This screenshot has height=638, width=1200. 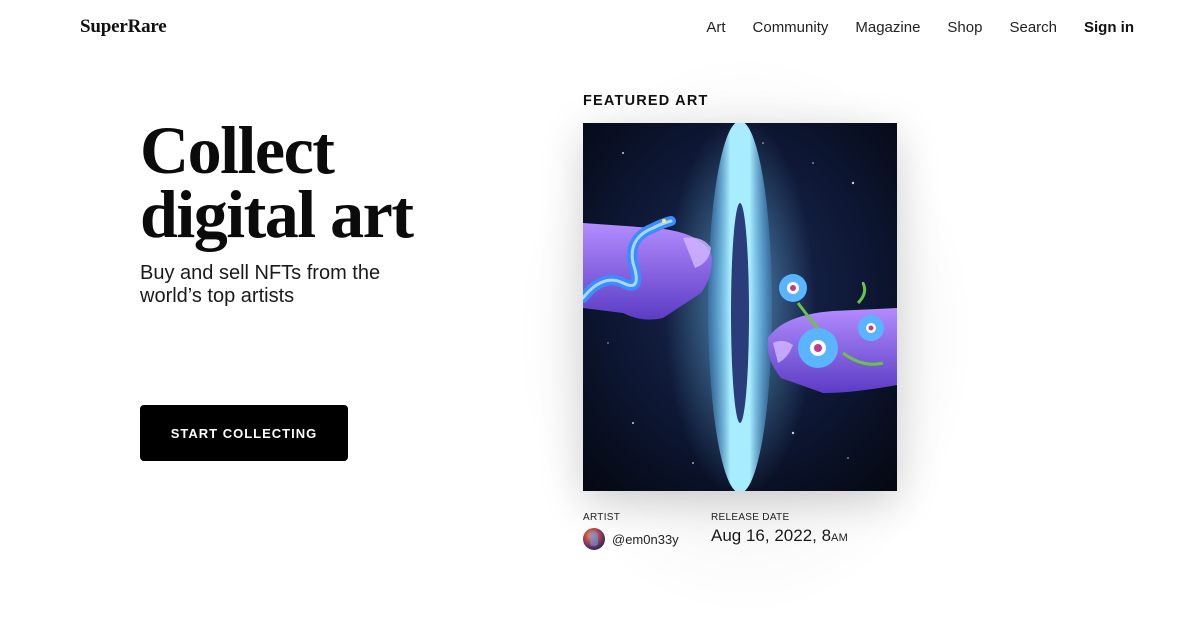 I want to click on release-date: Aug 16, 2022, 8AM, so click(x=779, y=536).